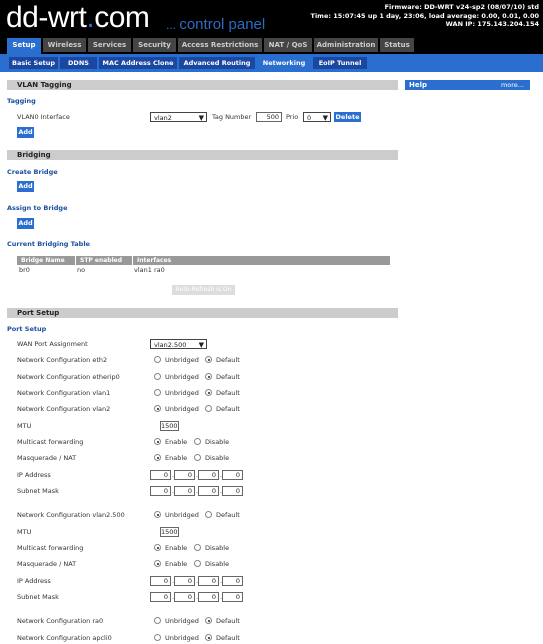  Describe the element at coordinates (163, 118) in the screenshot. I see `vlan0-interface-value: vlan2` at that location.